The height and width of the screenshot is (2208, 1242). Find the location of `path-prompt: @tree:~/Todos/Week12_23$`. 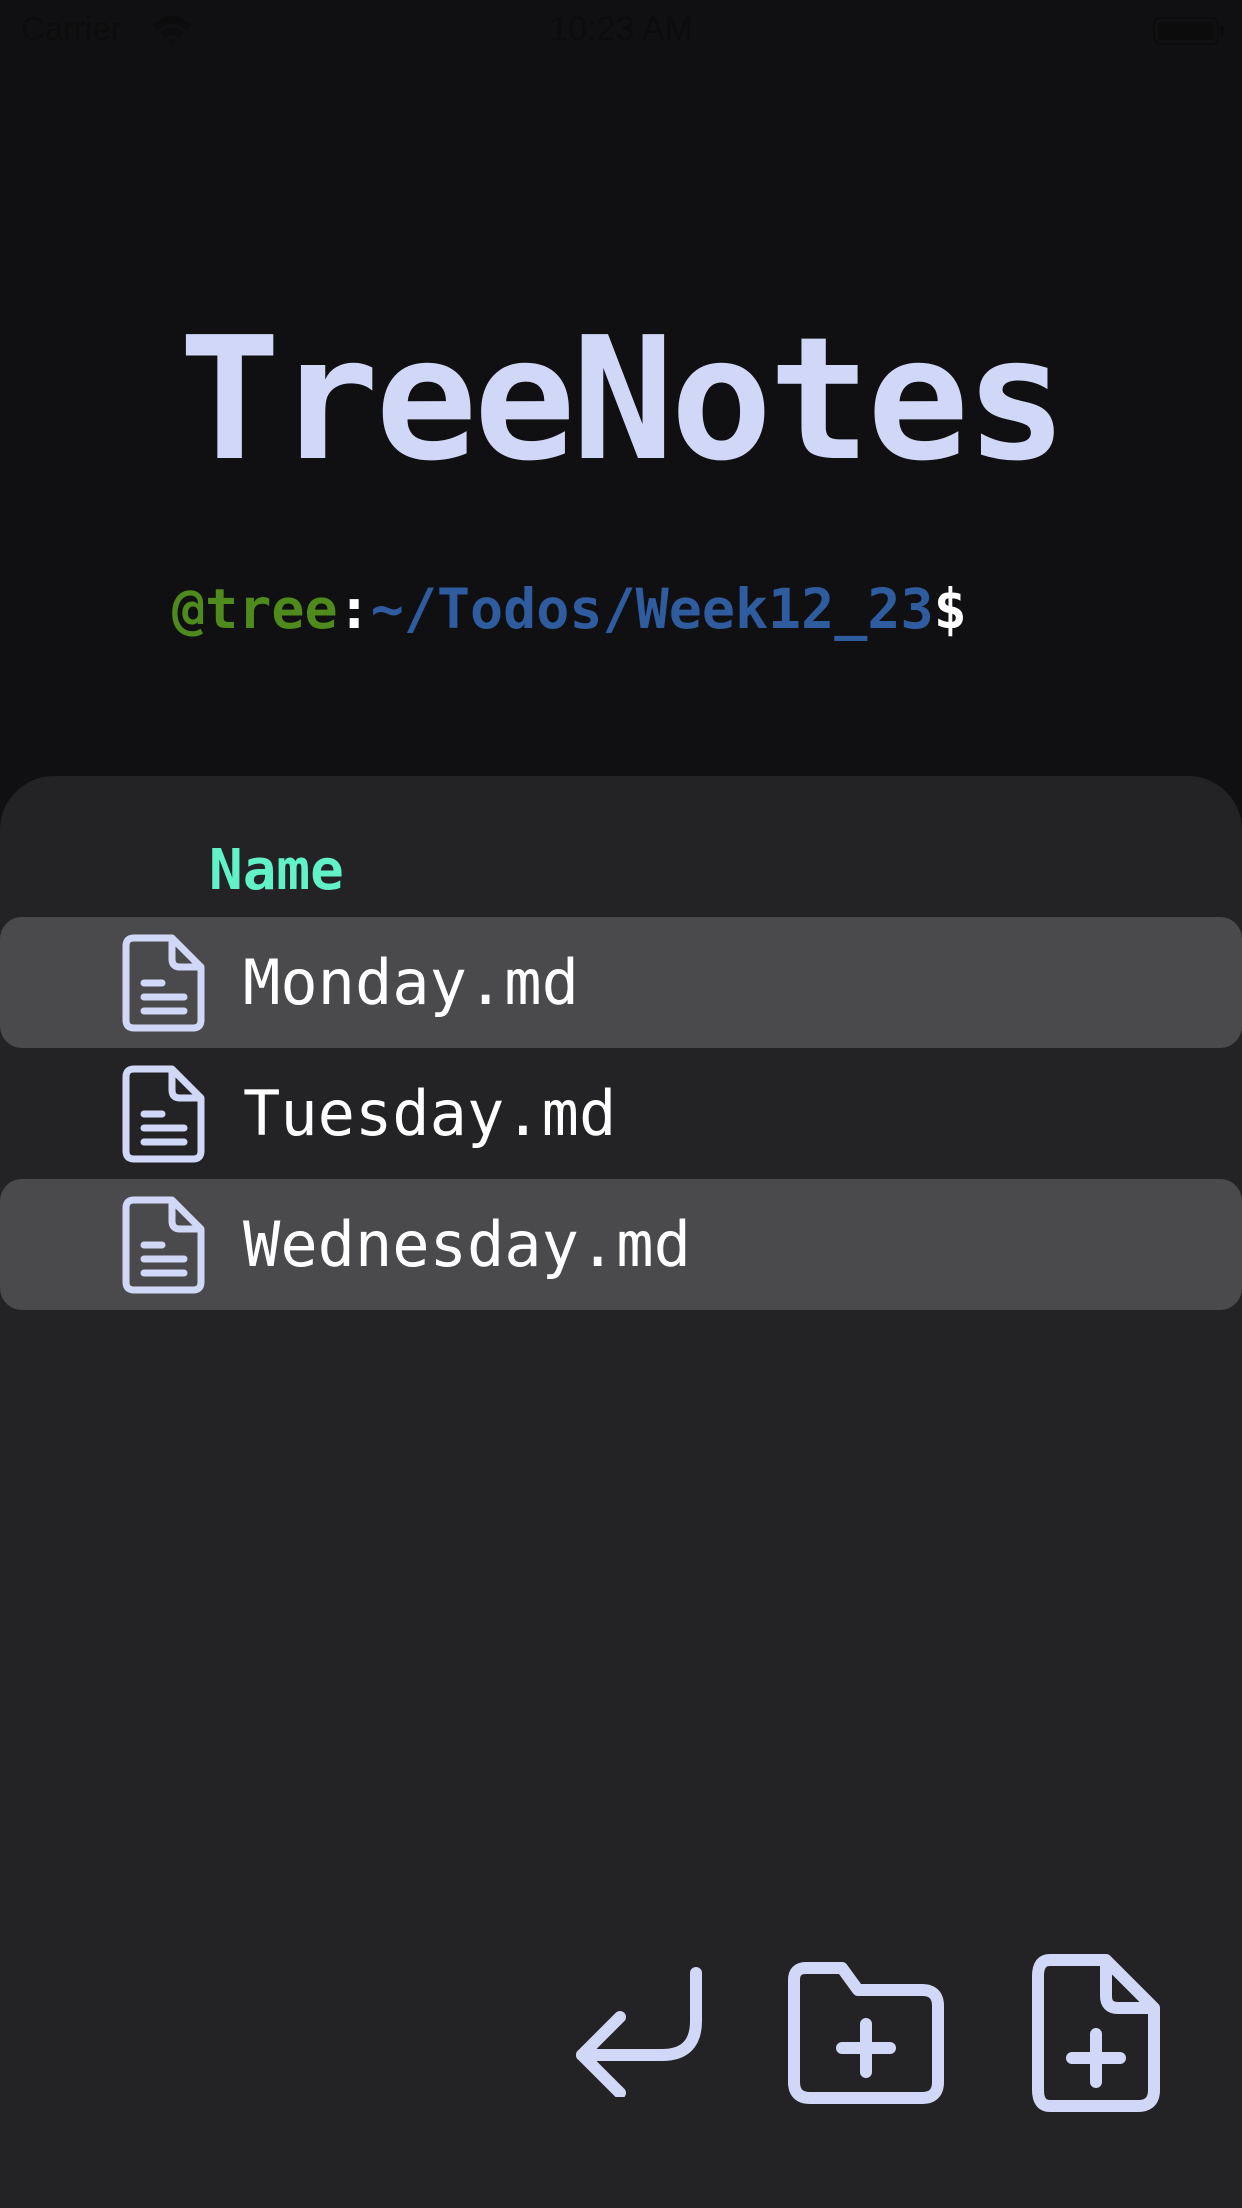

path-prompt: @tree:~/Todos/Week12_23$ is located at coordinates (569, 609).